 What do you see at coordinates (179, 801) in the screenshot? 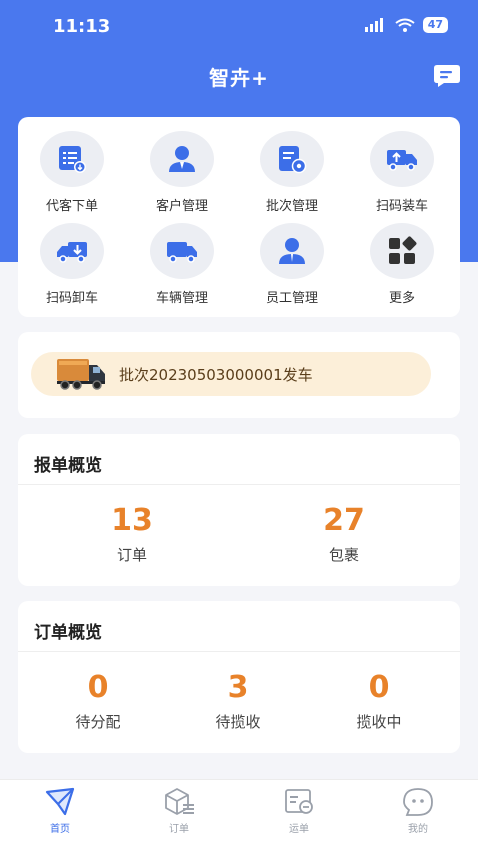
I see `order-box-icon` at bounding box center [179, 801].